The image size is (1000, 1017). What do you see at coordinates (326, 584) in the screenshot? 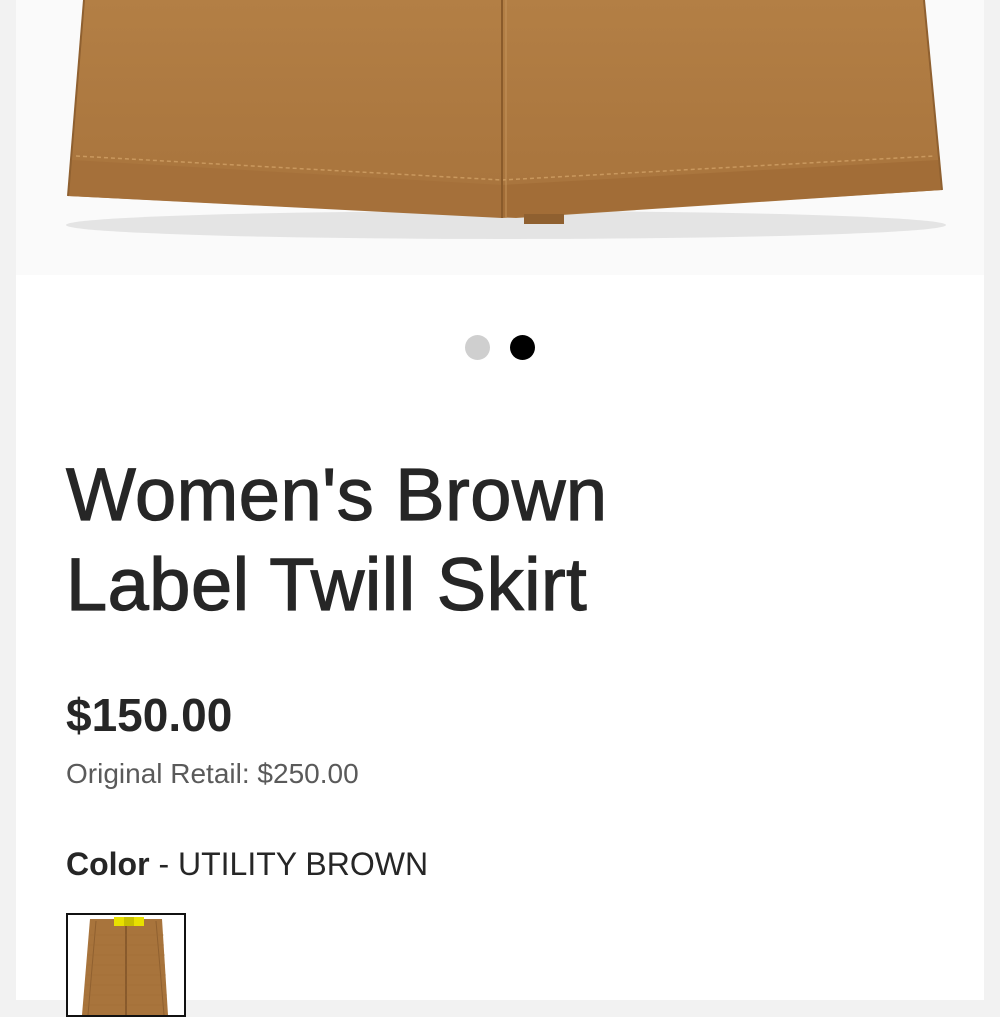
I see `product-title-line-2: Label Twill Skirt` at bounding box center [326, 584].